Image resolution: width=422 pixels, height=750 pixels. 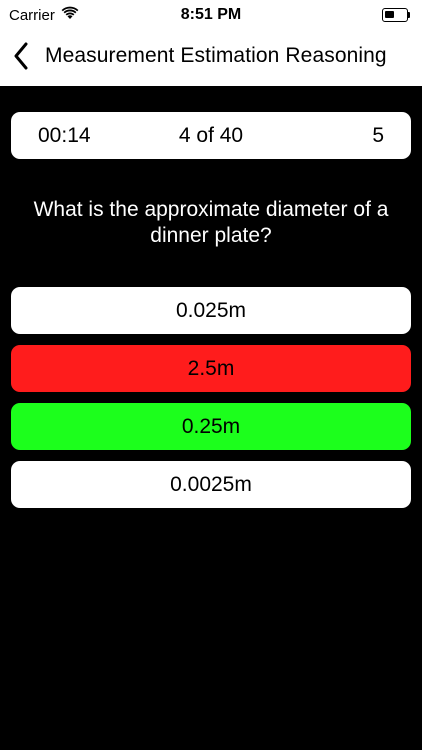 I want to click on answer-option-1: 0.025m, so click(x=211, y=310).